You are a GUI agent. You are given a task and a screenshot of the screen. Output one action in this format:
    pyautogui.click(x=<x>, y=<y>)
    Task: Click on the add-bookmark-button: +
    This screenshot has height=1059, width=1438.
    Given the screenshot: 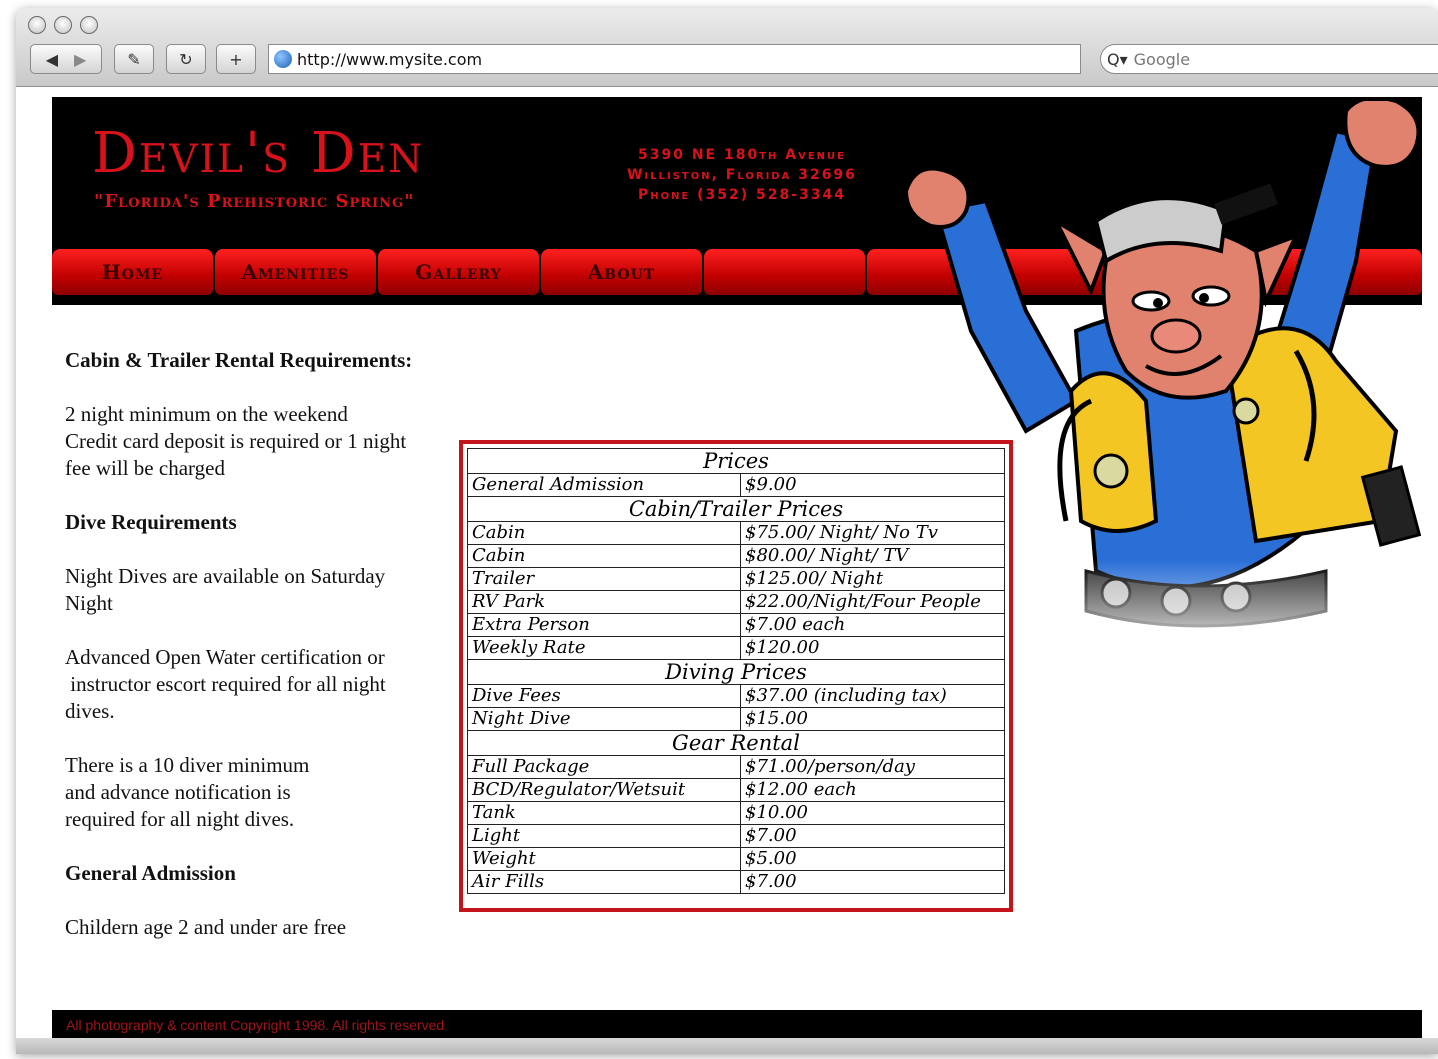 What is the action you would take?
    pyautogui.click(x=236, y=59)
    